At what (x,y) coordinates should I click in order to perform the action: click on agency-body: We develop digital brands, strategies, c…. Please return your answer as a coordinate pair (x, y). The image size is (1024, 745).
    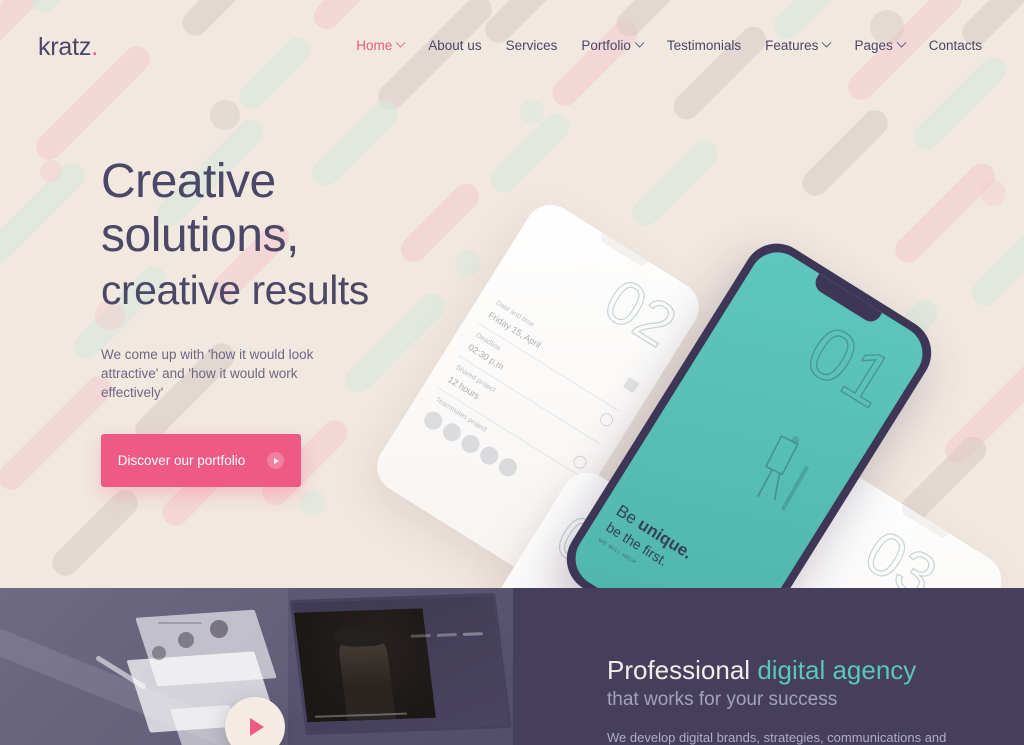
    Looking at the image, I should click on (777, 737).